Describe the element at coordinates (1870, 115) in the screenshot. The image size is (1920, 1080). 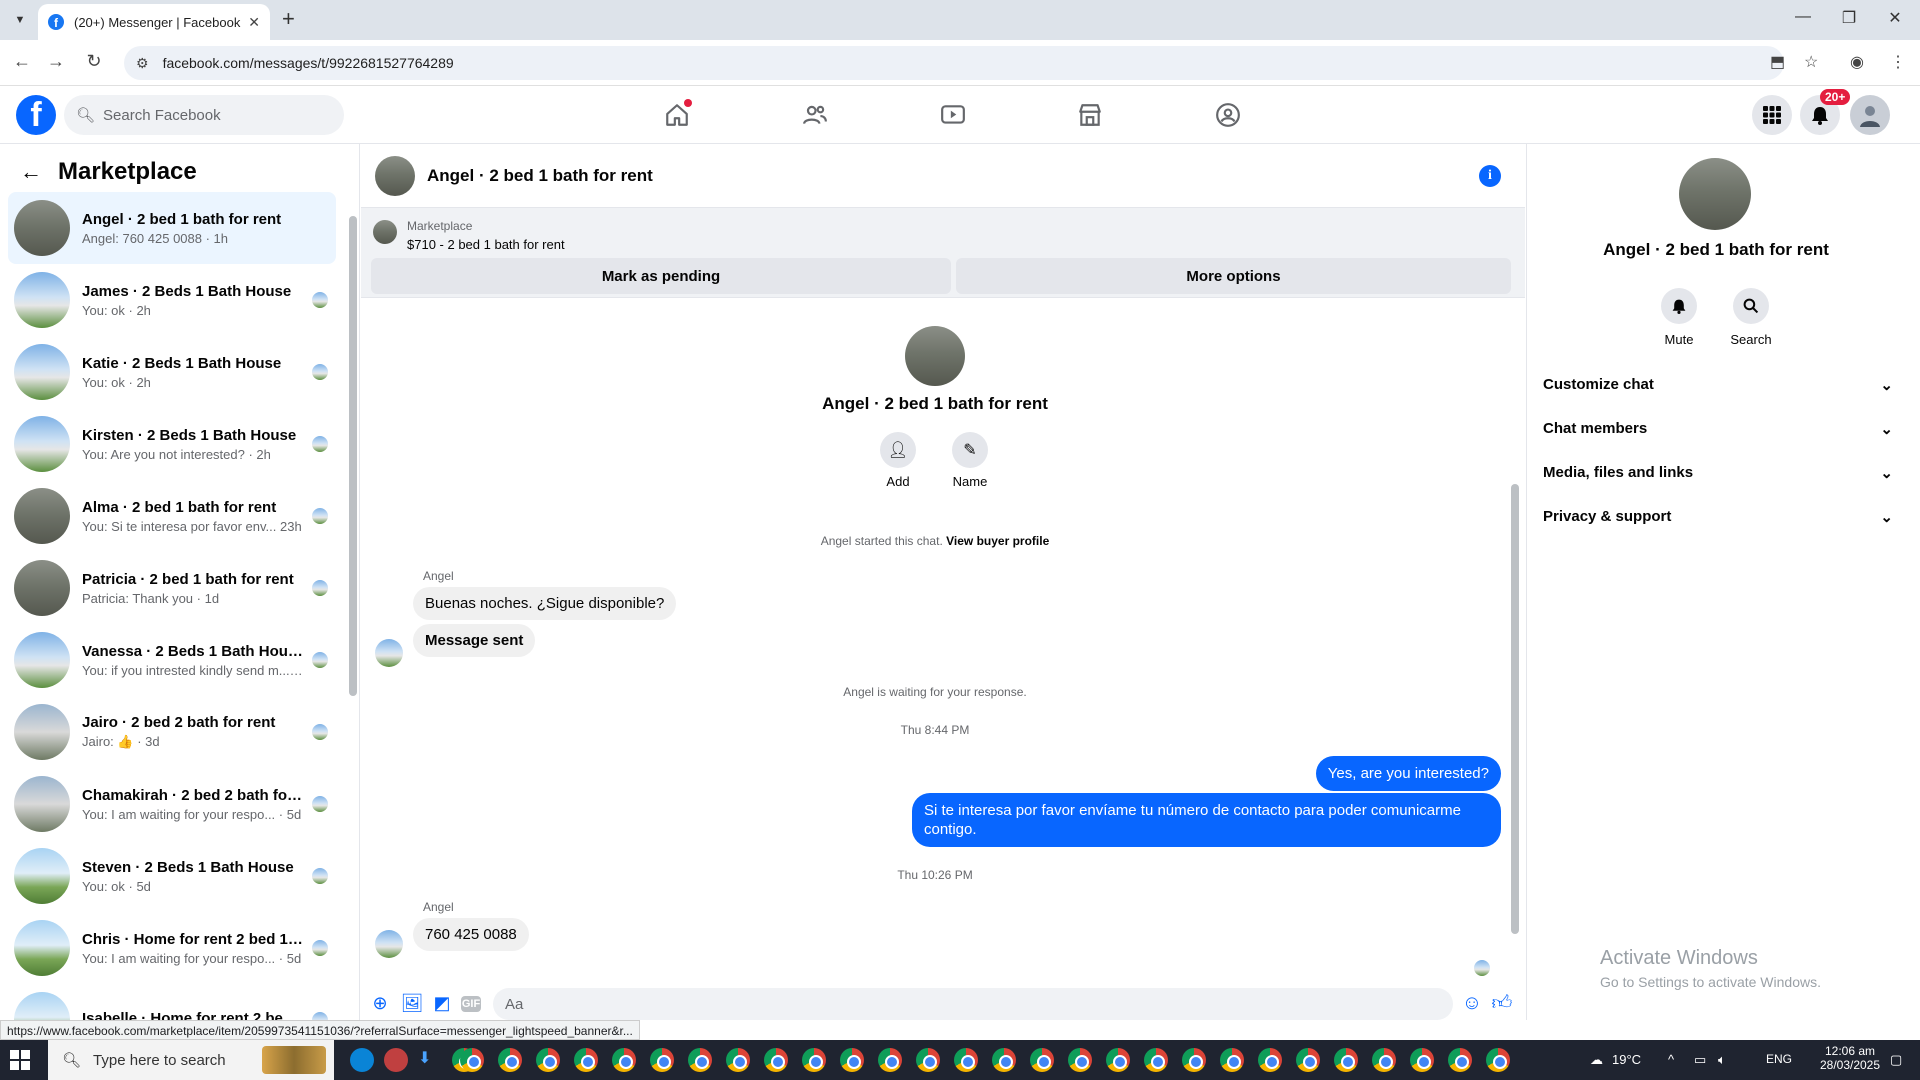
I see `account-avatar` at that location.